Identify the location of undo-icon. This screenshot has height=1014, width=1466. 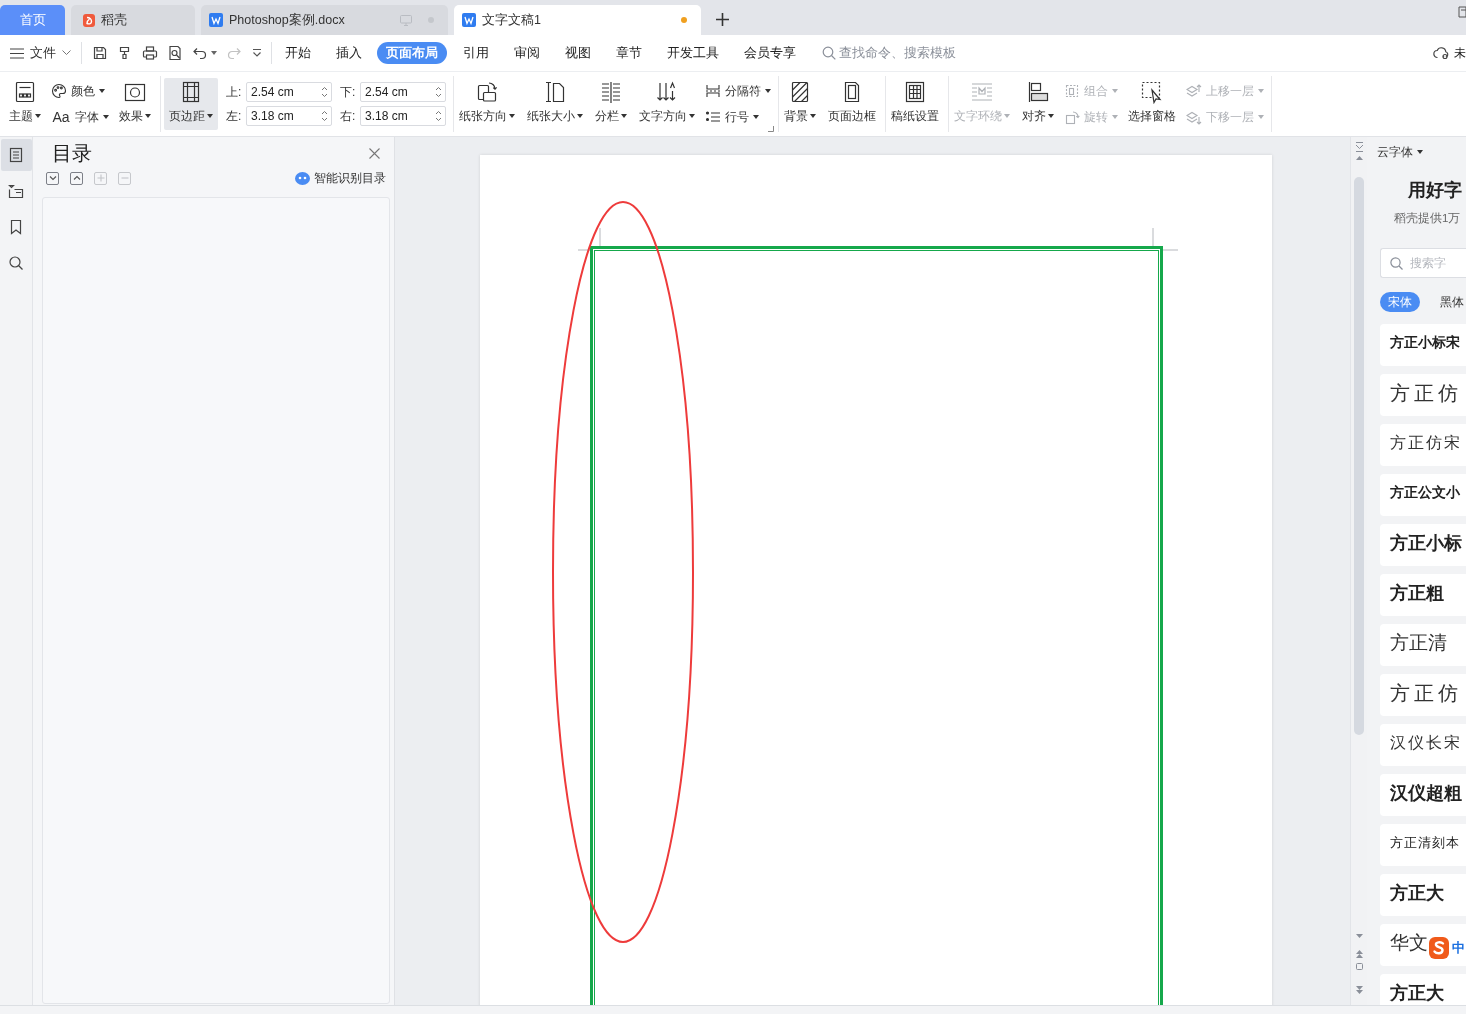
(200, 53).